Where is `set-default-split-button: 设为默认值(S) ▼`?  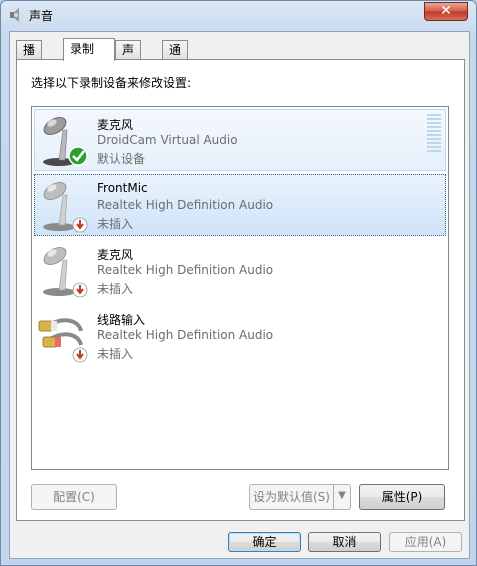
set-default-split-button: 设为默认值(S) ▼ is located at coordinates (300, 497).